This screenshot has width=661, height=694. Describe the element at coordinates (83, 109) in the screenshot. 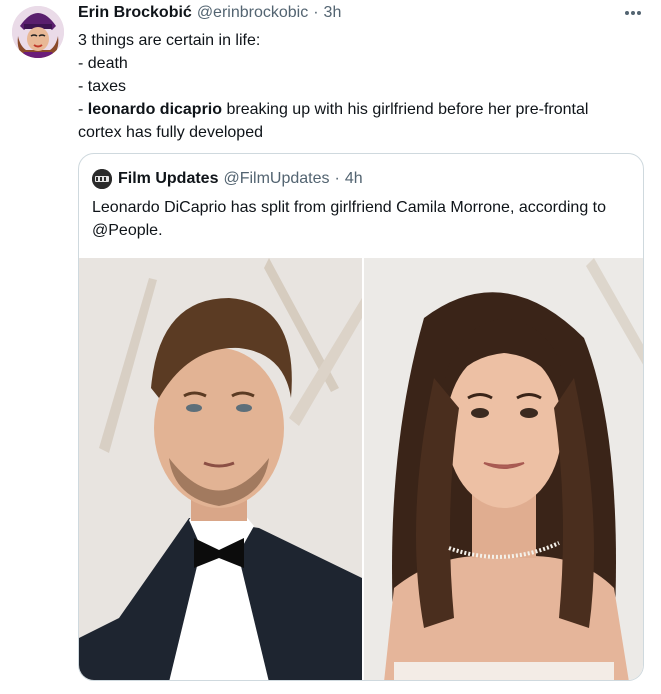

I see `tweet-line-prefix: -` at that location.